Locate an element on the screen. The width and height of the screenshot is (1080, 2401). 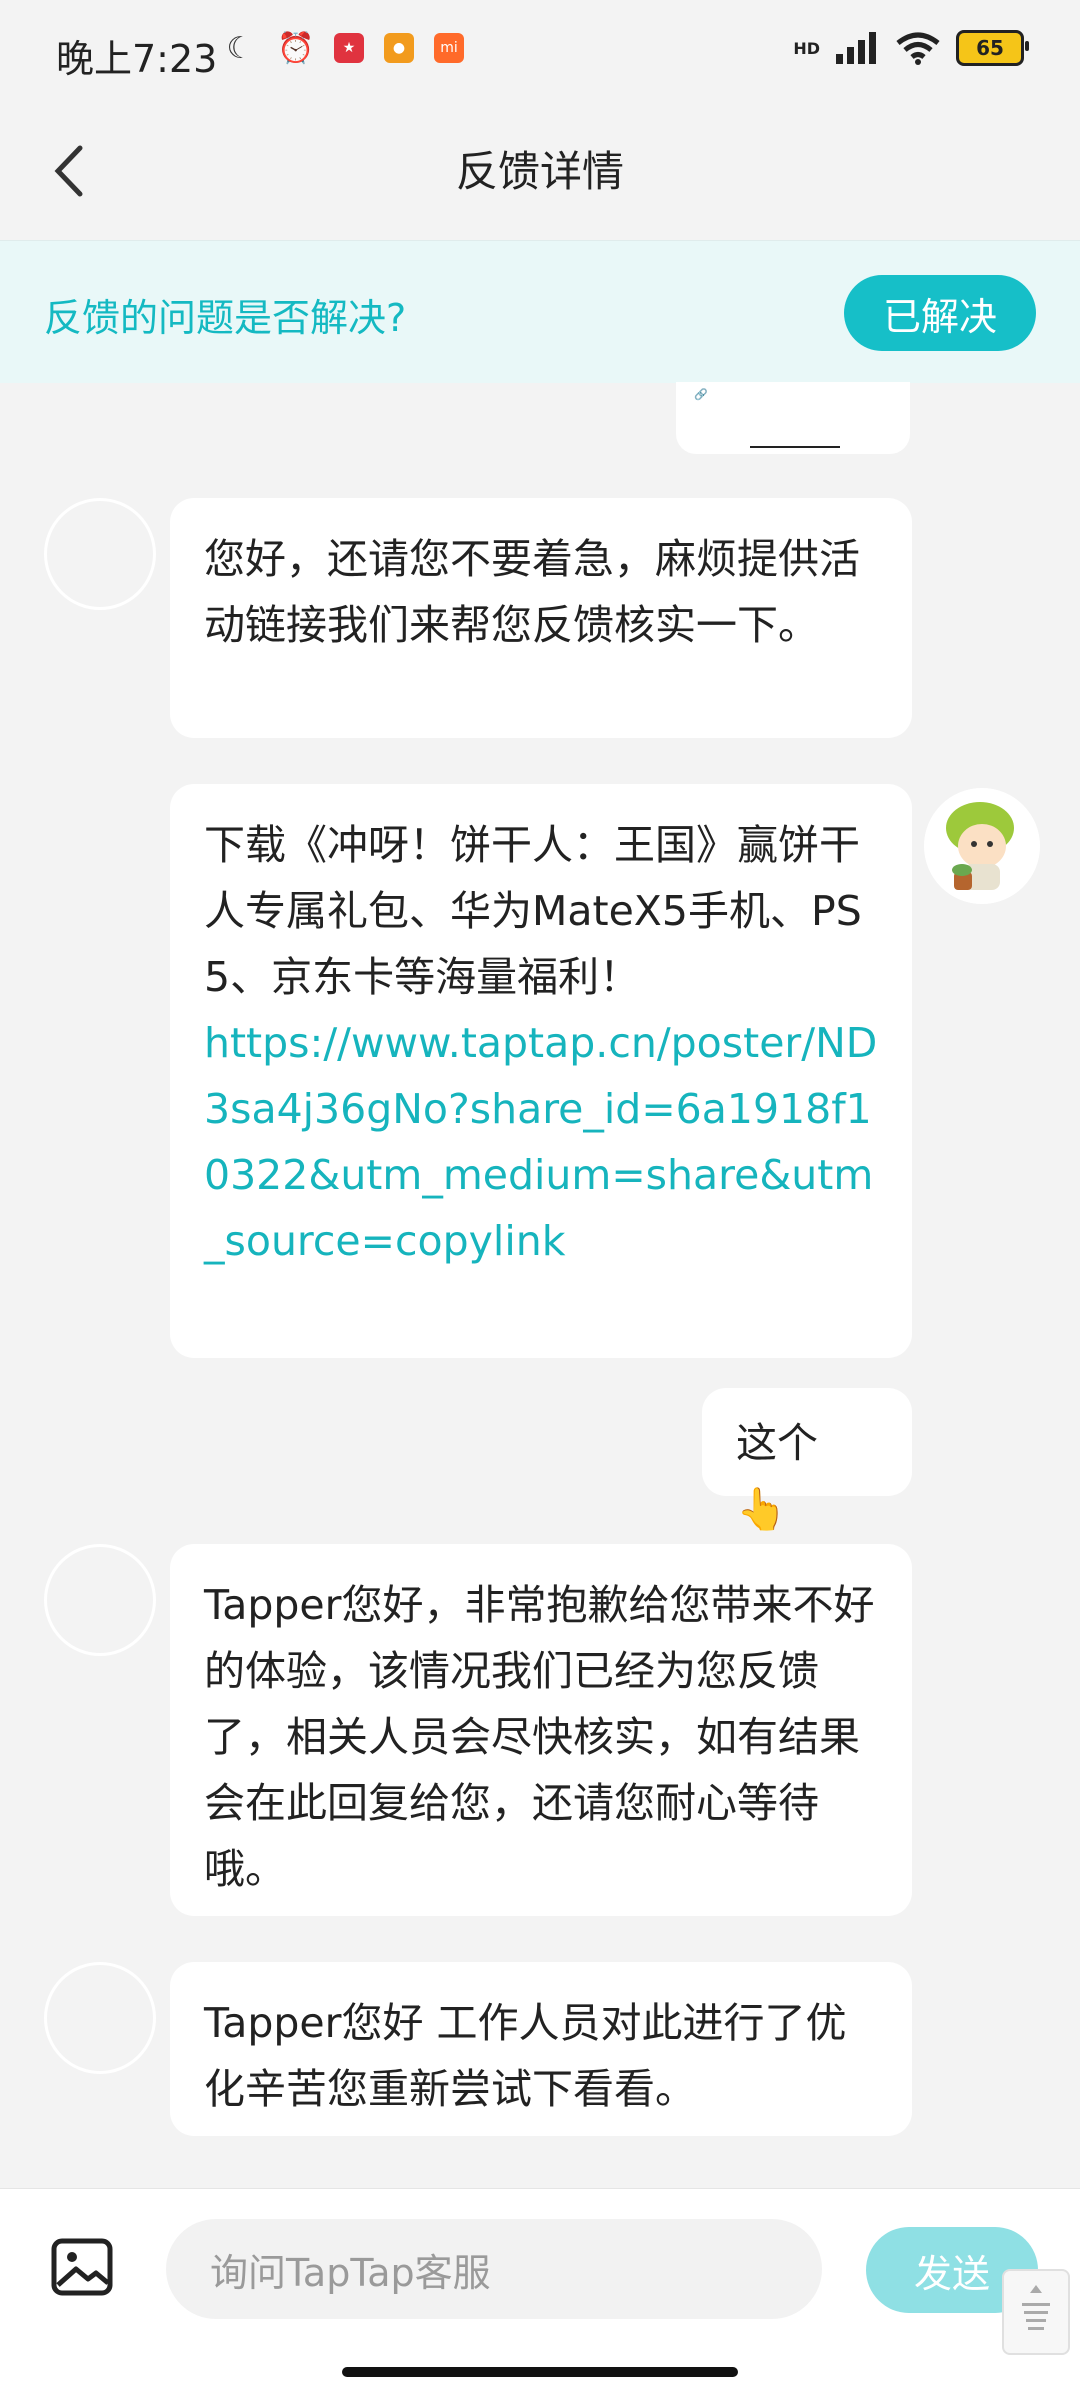
status-icons-left: ☾ ⏰ ★ ● mi is located at coordinates (343, 48).